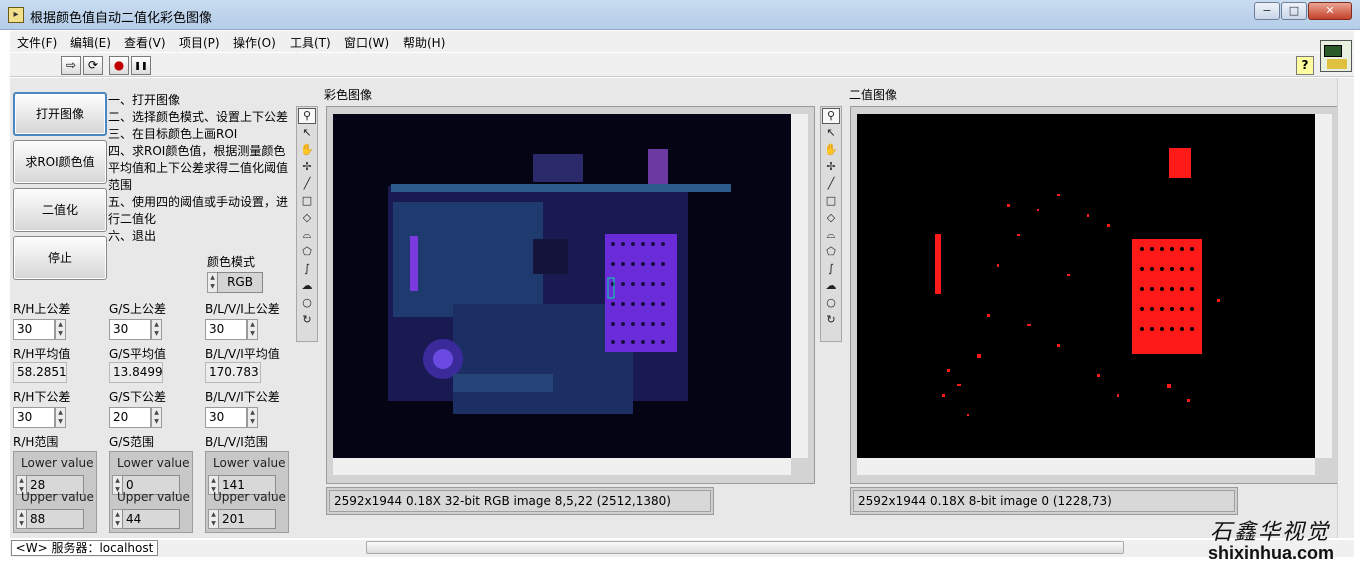 The height and width of the screenshot is (566, 1360). I want to click on open-image-button: 打开图像, so click(60, 114).